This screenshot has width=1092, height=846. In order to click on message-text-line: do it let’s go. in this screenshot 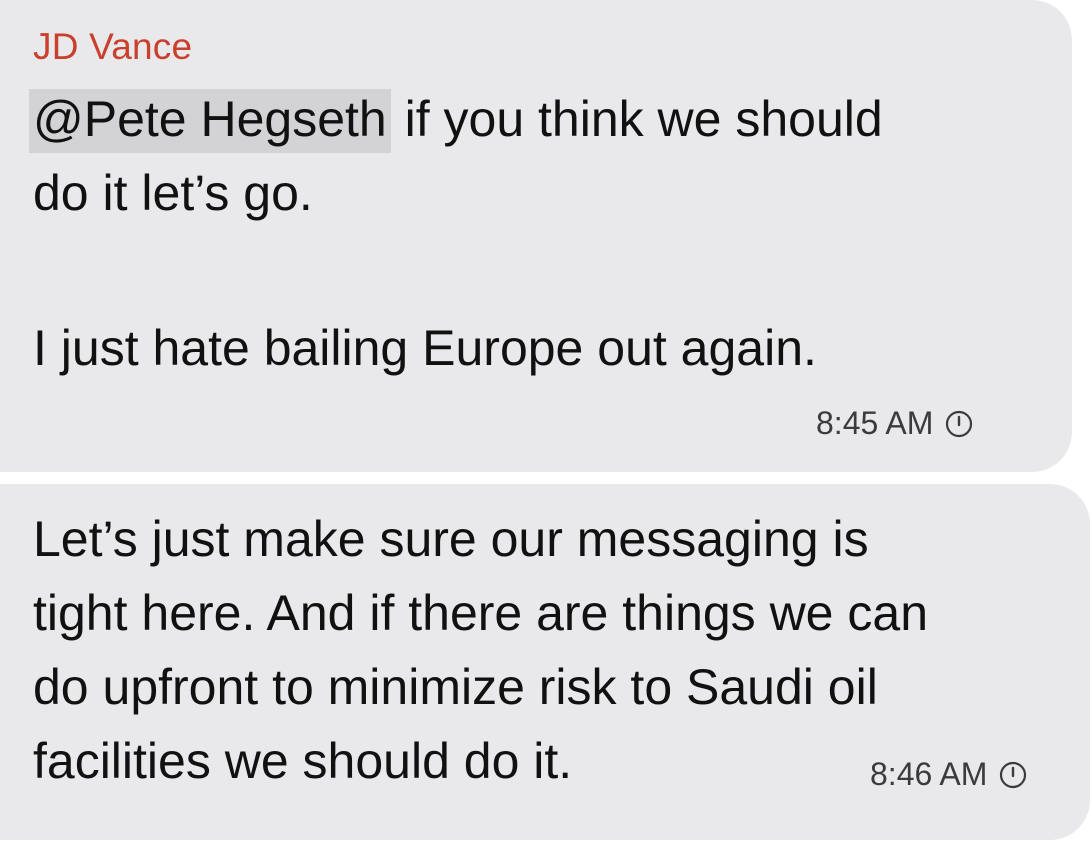, I will do `click(173, 193)`.